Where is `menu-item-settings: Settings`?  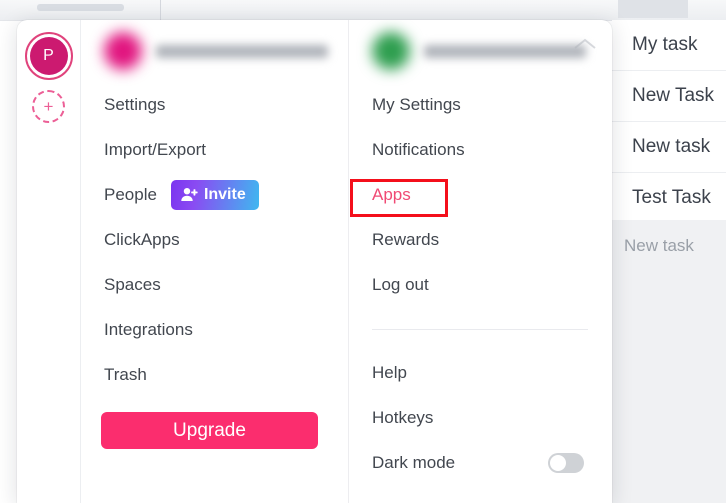 menu-item-settings: Settings is located at coordinates (214, 104).